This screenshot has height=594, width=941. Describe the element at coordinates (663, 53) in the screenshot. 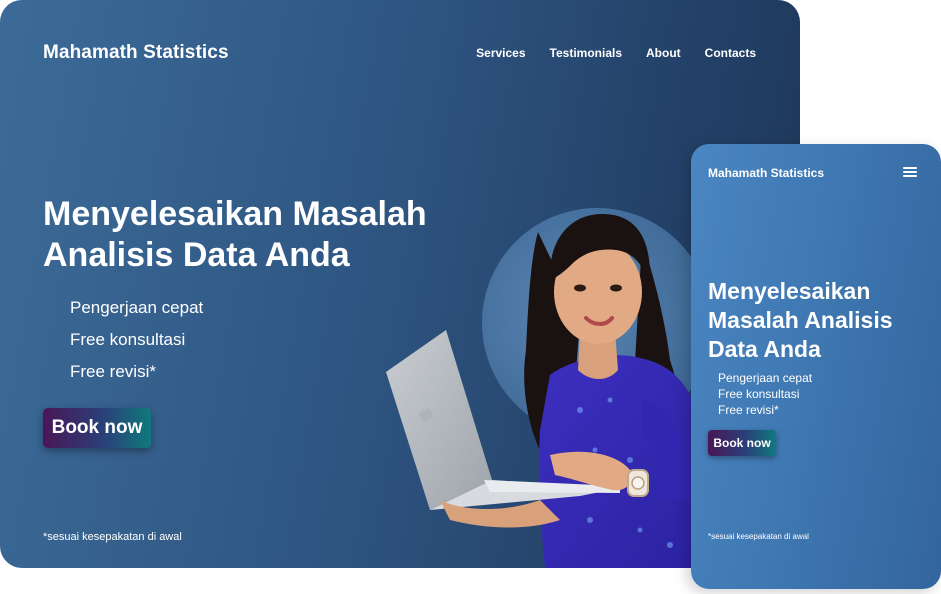

I see `nav-link-about: About` at that location.